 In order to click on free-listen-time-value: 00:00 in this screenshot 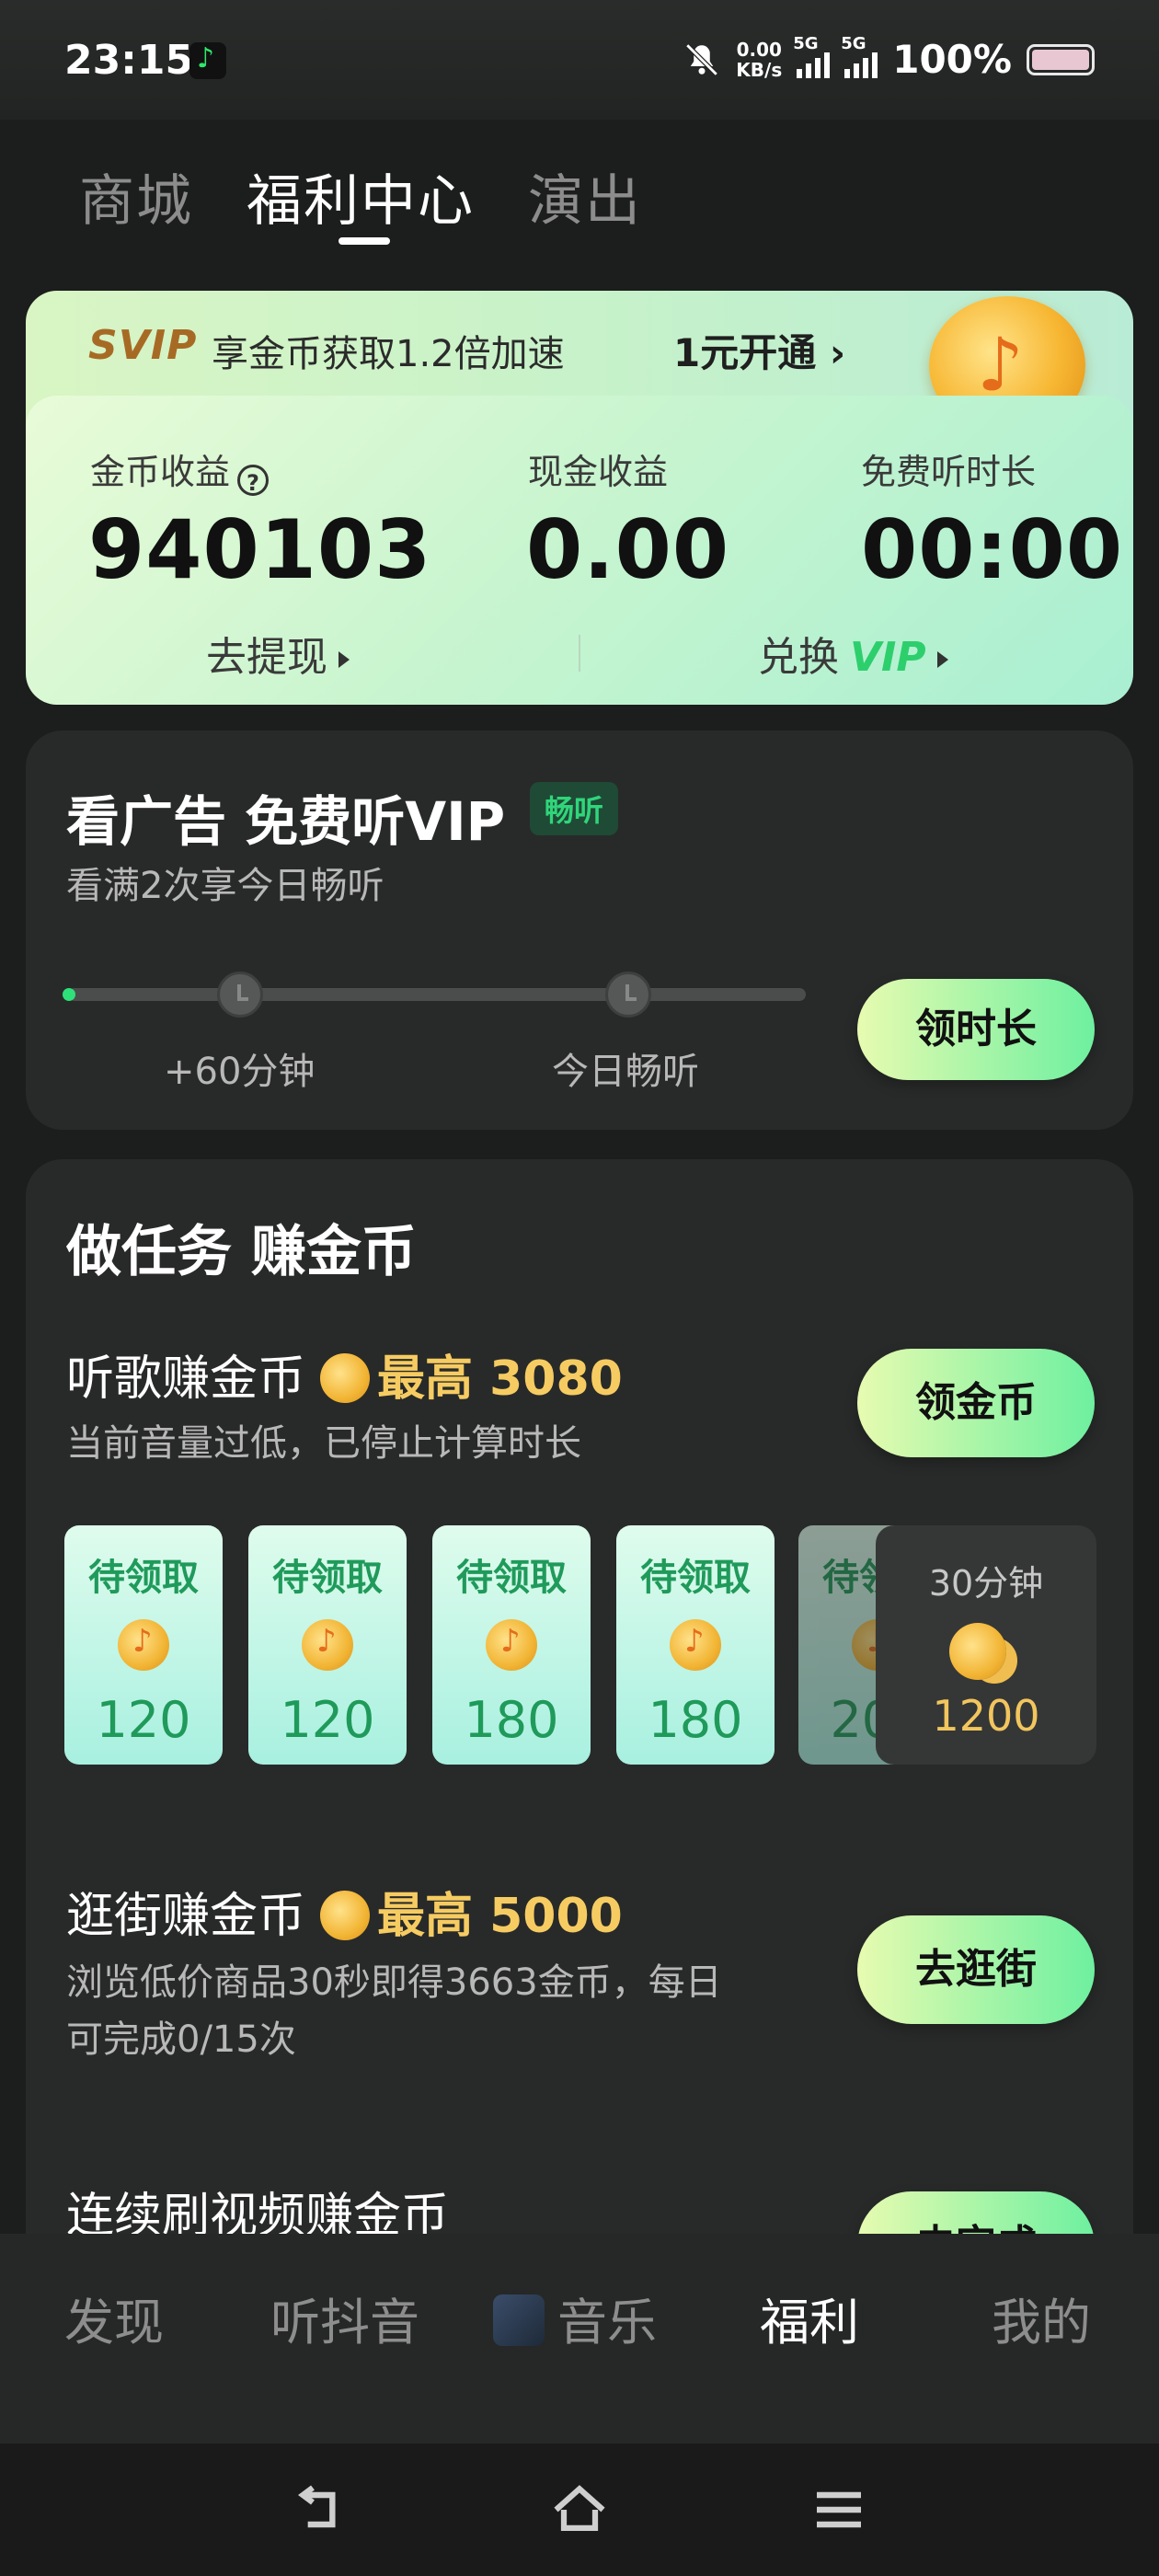, I will do `click(992, 549)`.